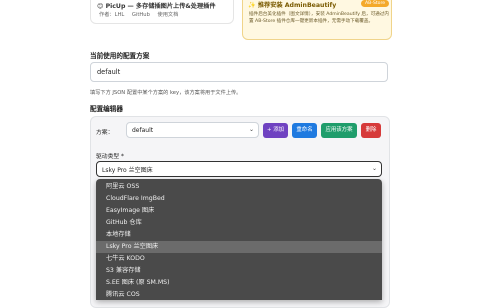 The width and height of the screenshot is (480, 308). I want to click on add-scheme-button: + 添加, so click(275, 130).